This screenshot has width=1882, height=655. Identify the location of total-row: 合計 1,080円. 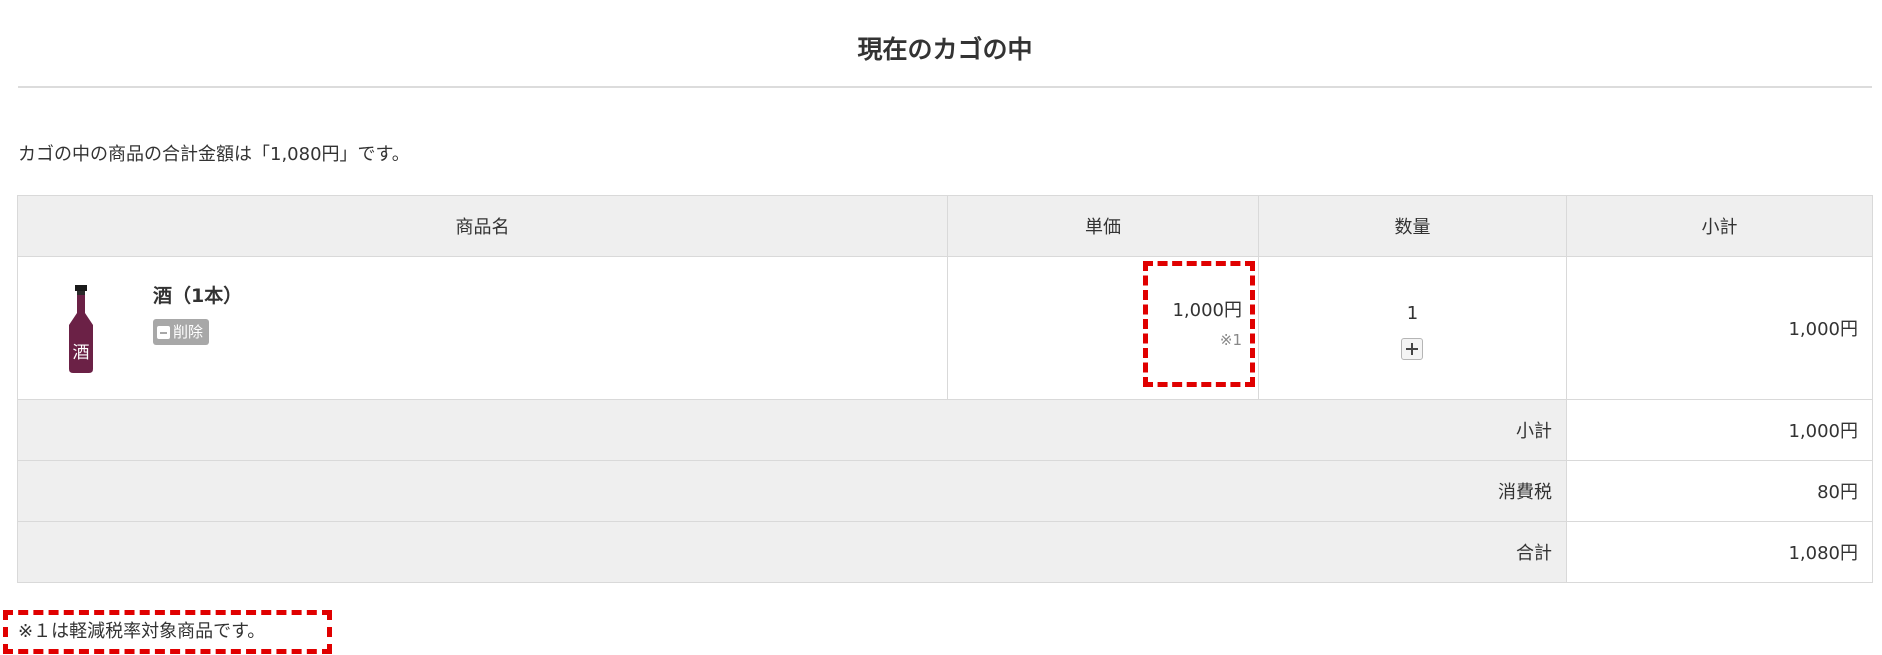
(945, 552).